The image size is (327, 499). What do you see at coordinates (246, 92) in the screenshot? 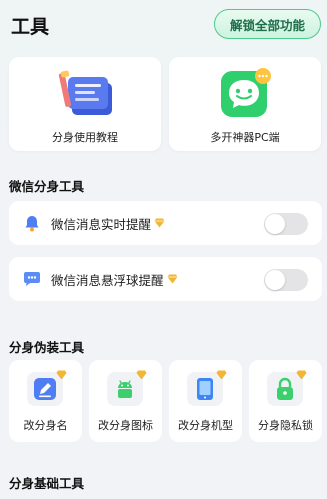
I see `chat-bubble-icon` at bounding box center [246, 92].